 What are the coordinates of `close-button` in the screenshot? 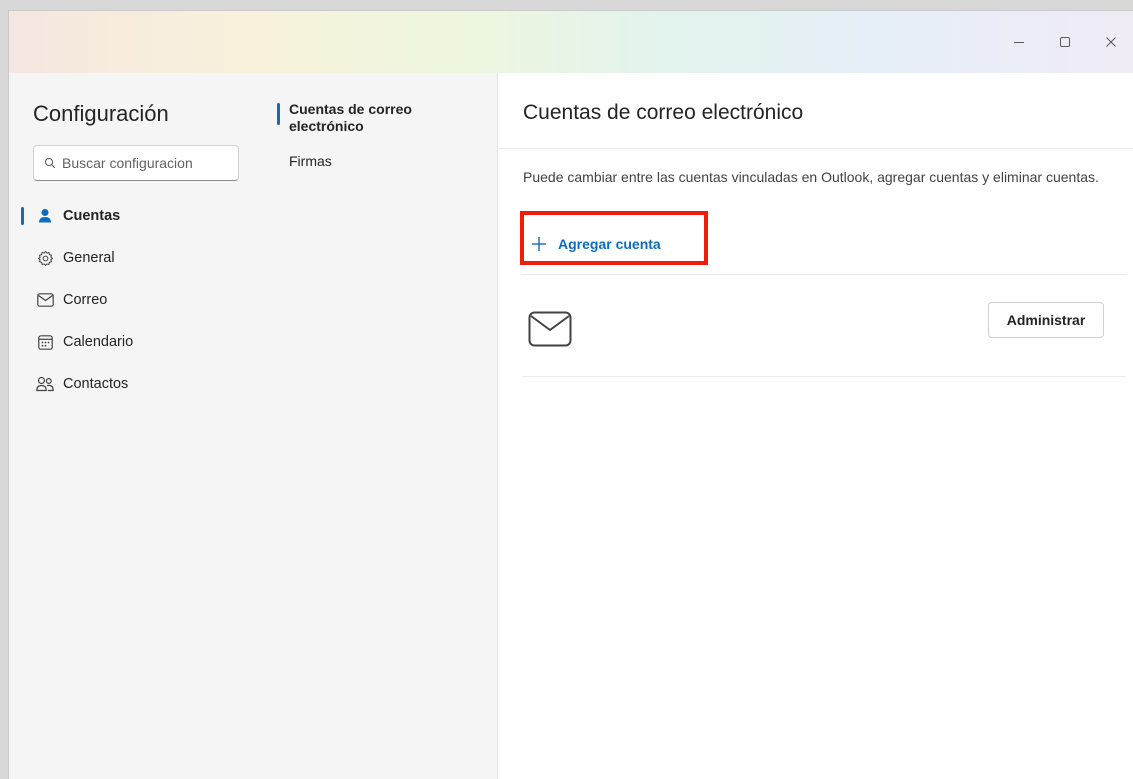 It's located at (1110, 42).